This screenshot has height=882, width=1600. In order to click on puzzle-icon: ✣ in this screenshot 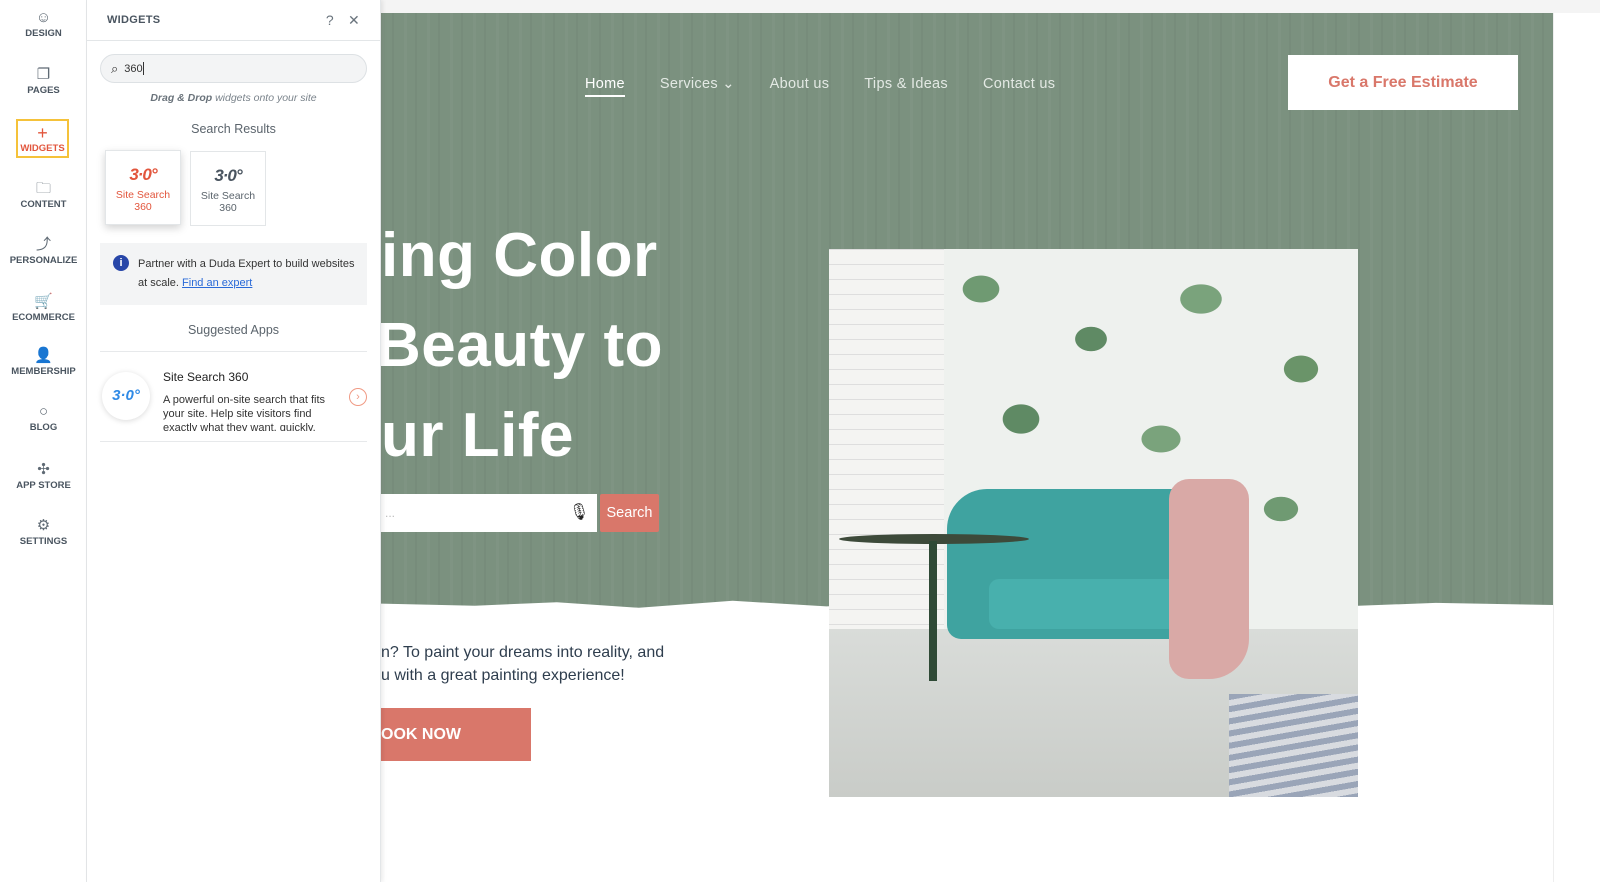, I will do `click(43, 469)`.